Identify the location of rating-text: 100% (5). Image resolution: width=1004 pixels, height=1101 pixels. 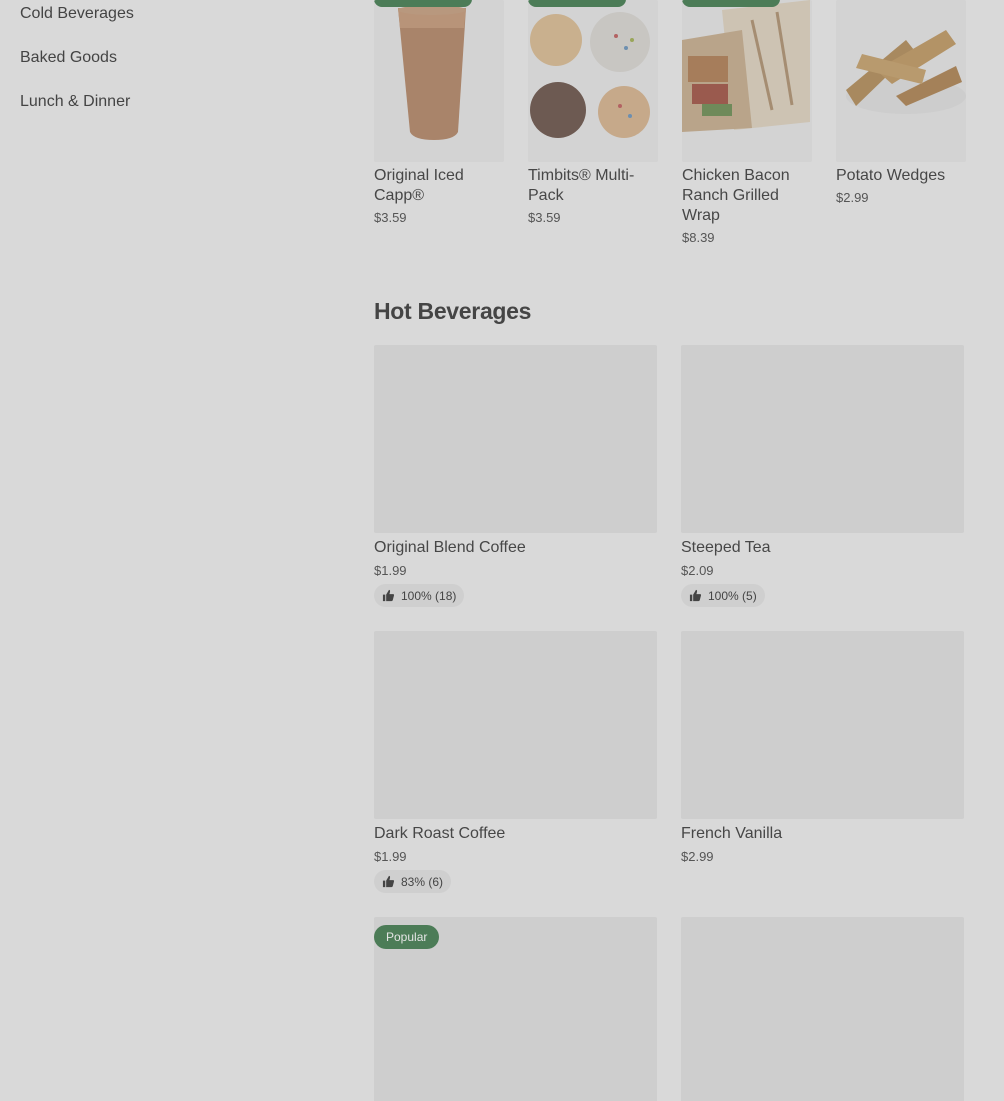
(732, 595).